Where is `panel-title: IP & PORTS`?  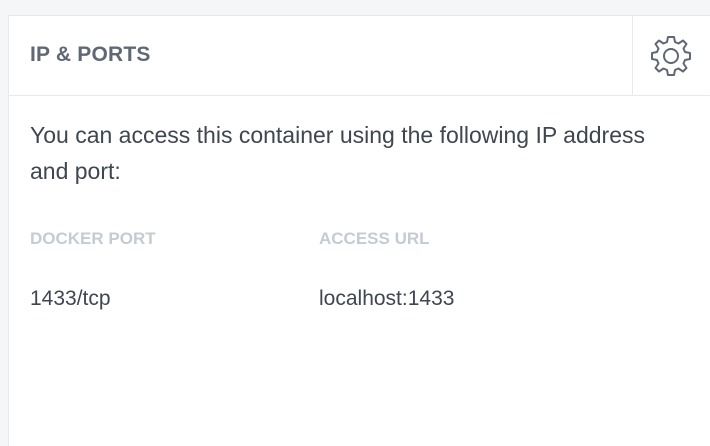
panel-title: IP & PORTS is located at coordinates (90, 54).